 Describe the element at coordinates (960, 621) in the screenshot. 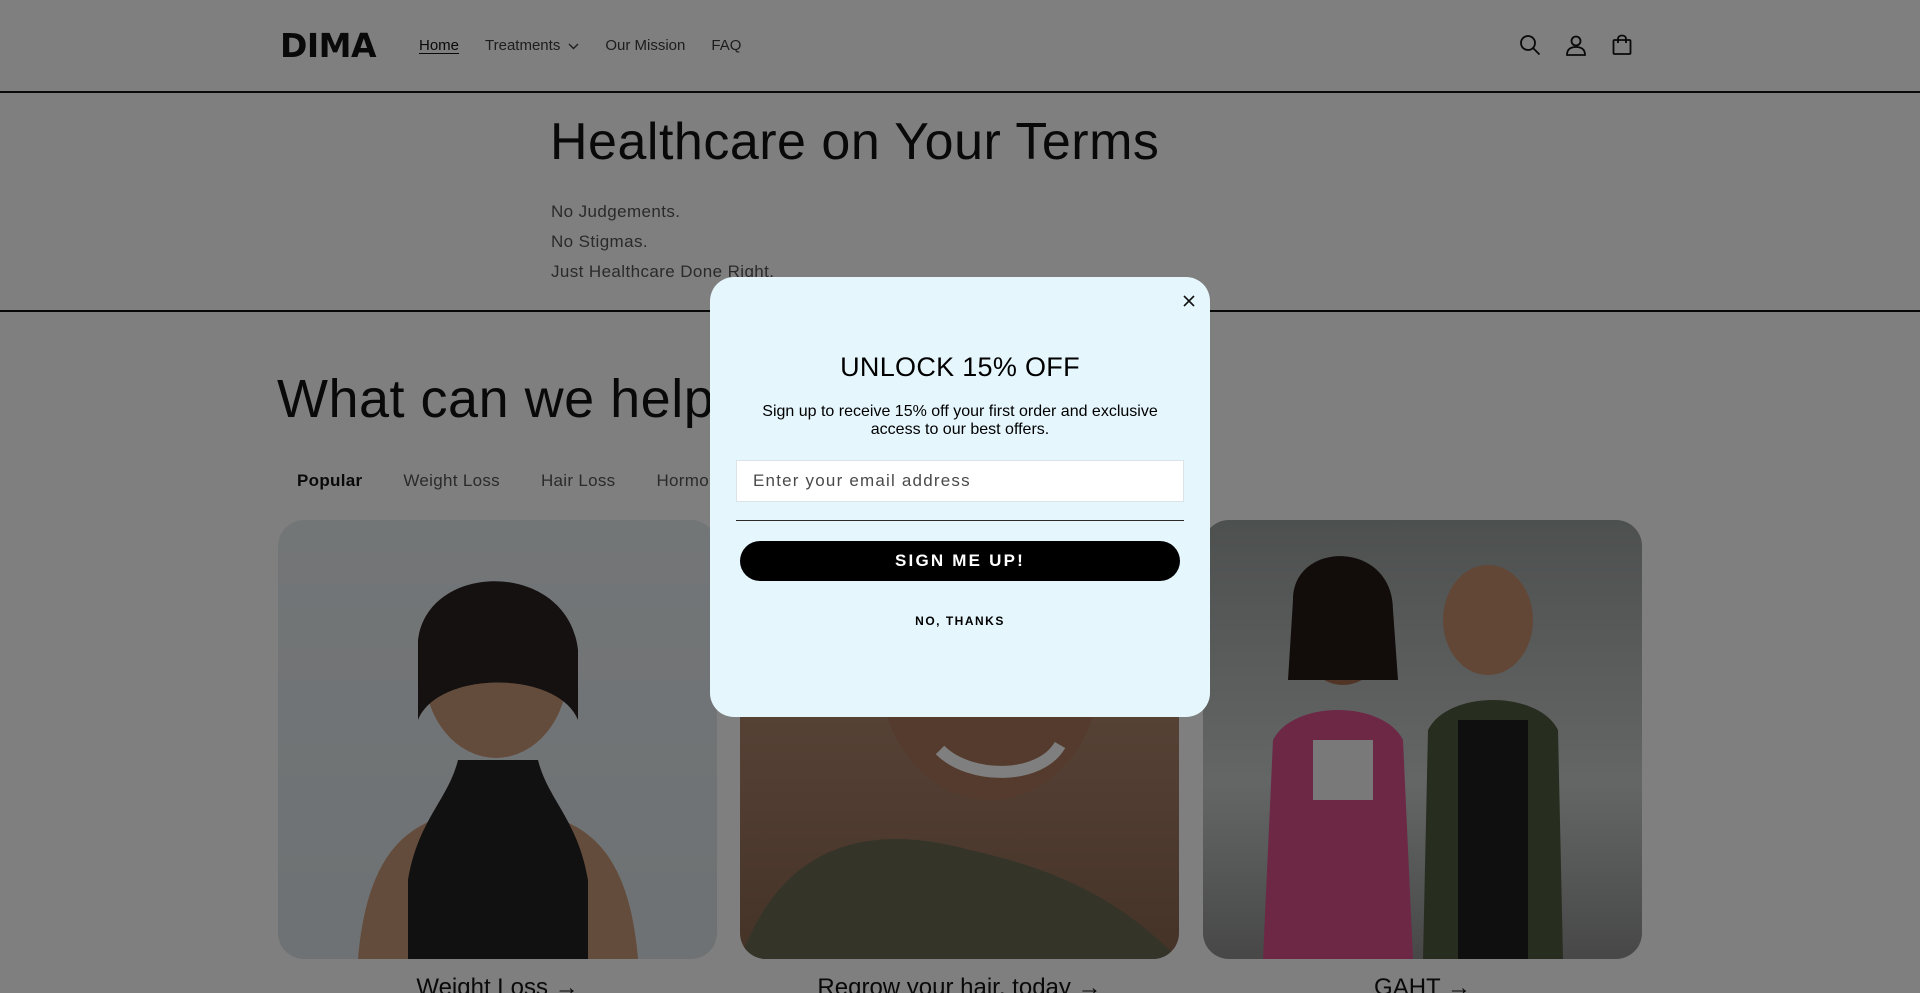

I see `no-thanks-link: NO, THANKS` at that location.